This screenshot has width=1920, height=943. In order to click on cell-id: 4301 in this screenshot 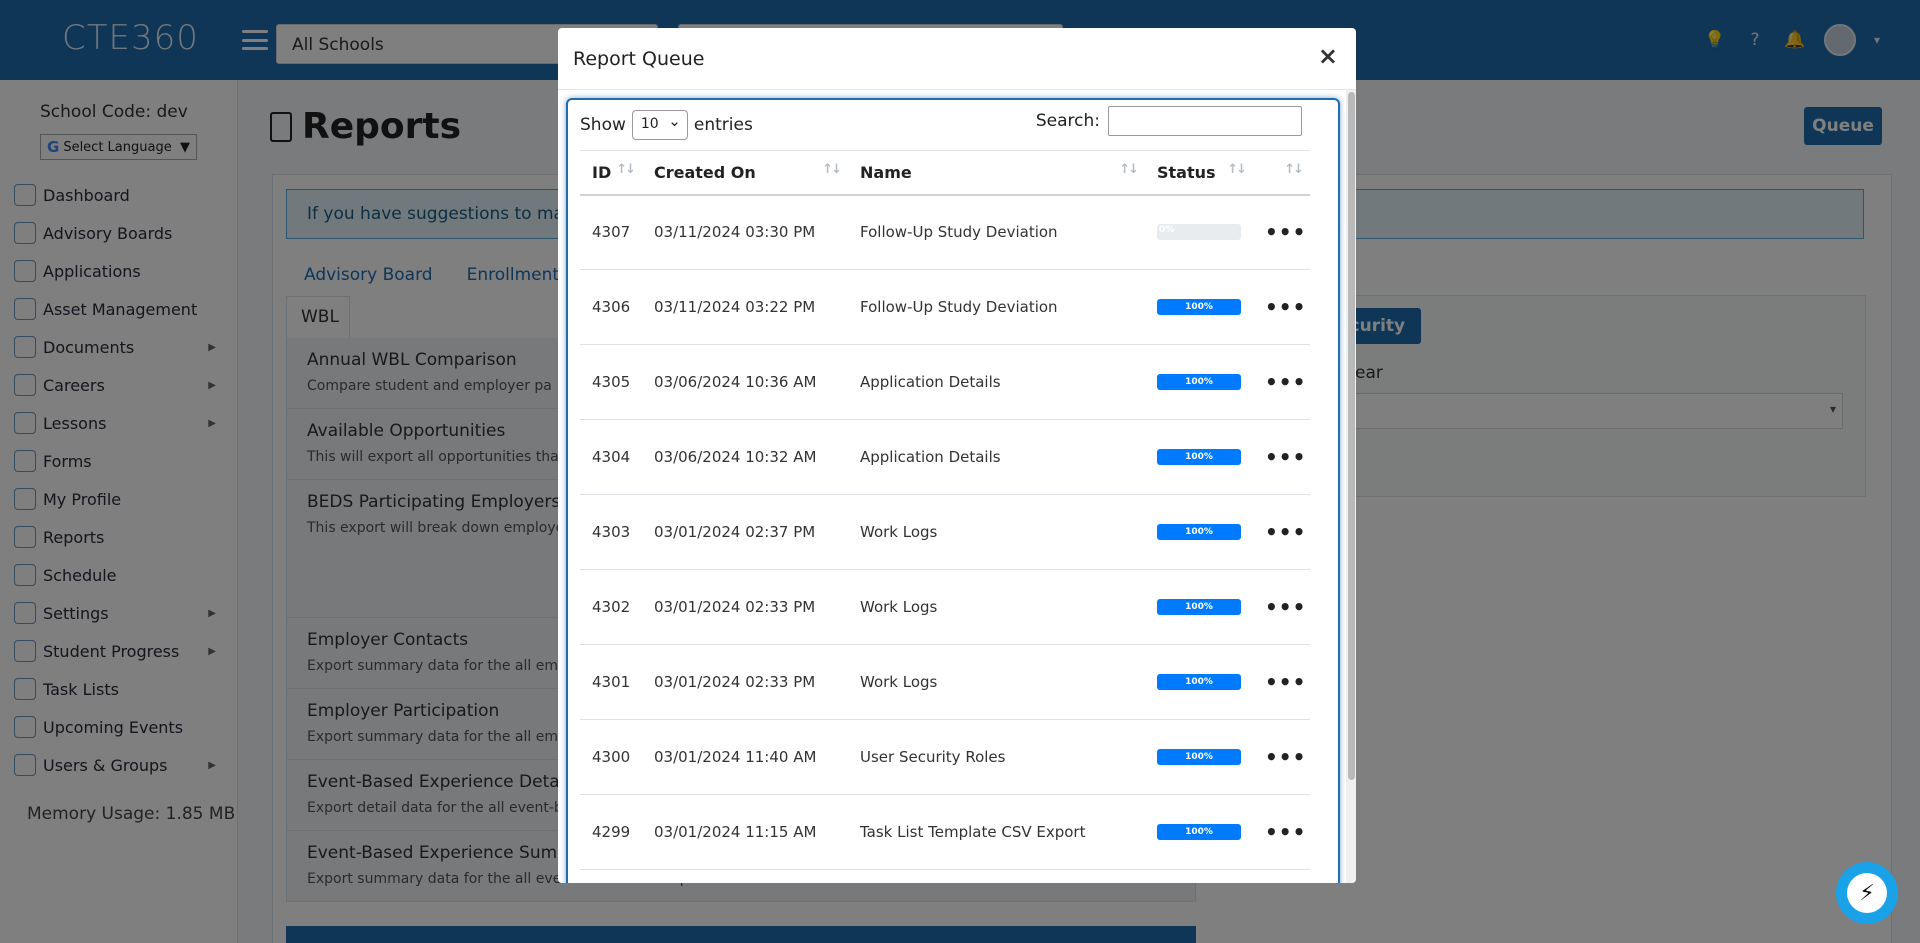, I will do `click(611, 682)`.